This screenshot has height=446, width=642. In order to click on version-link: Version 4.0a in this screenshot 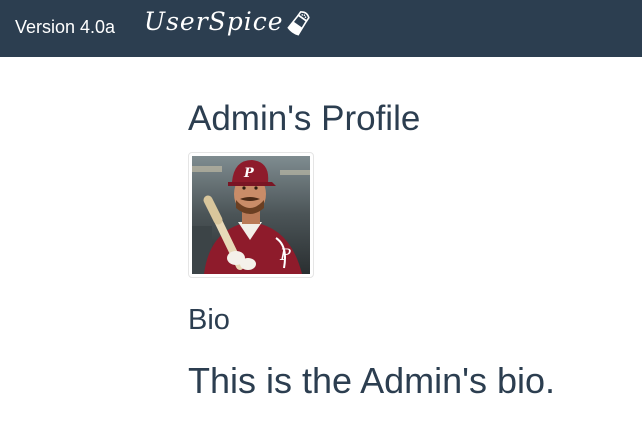, I will do `click(65, 27)`.